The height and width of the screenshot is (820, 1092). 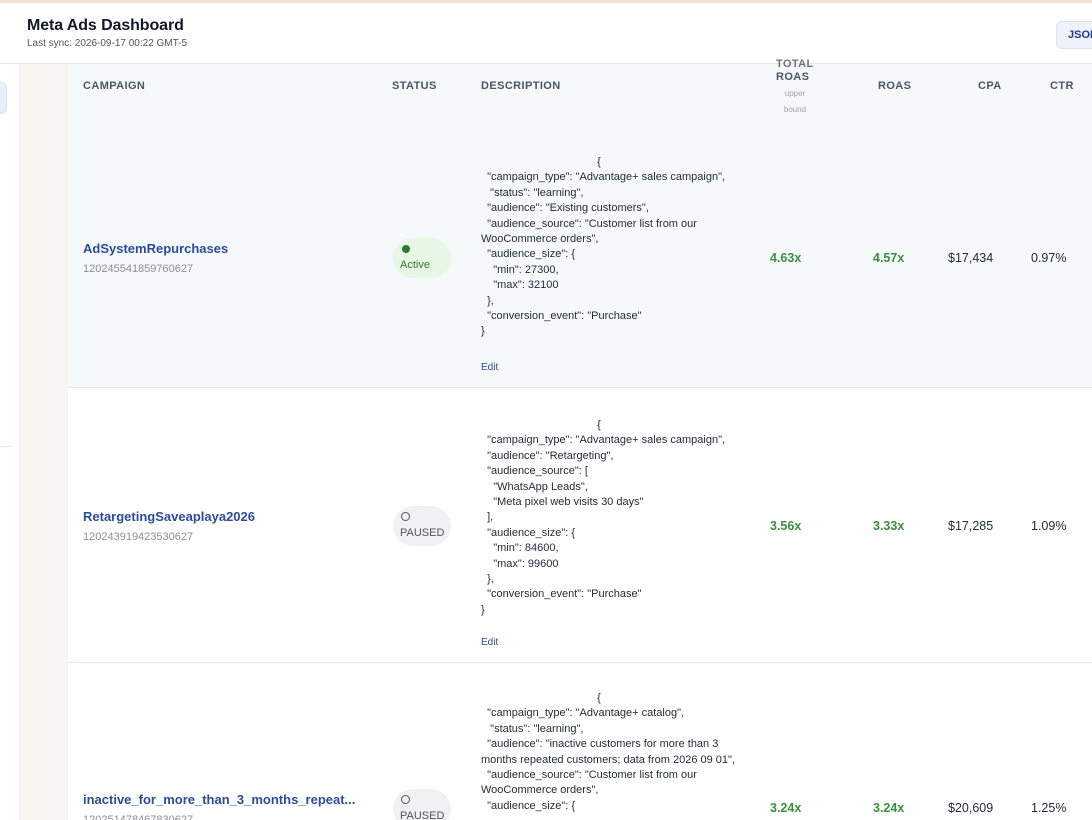 I want to click on total-roas-value: 3.56x, so click(x=786, y=526).